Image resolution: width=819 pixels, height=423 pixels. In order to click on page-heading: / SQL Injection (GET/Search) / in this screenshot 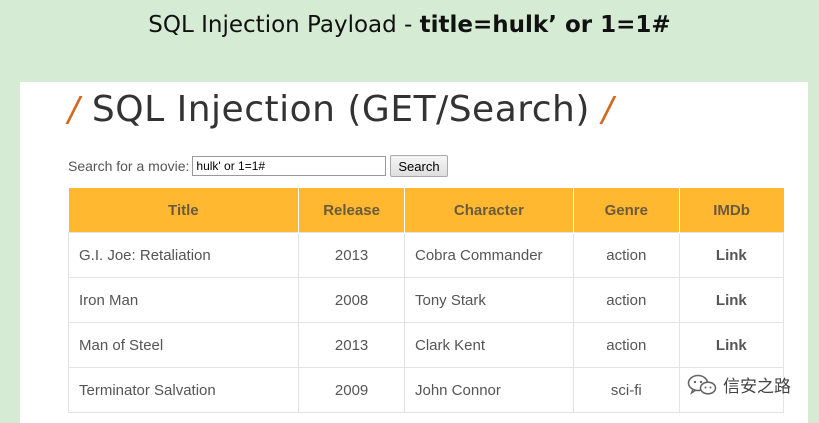, I will do `click(341, 110)`.